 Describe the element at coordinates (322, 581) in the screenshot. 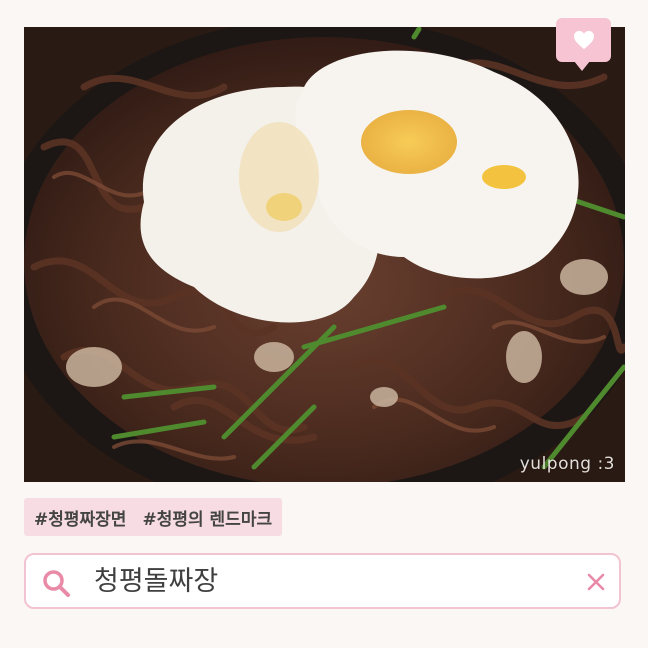

I see `search-bar: 청평돌짜장` at that location.